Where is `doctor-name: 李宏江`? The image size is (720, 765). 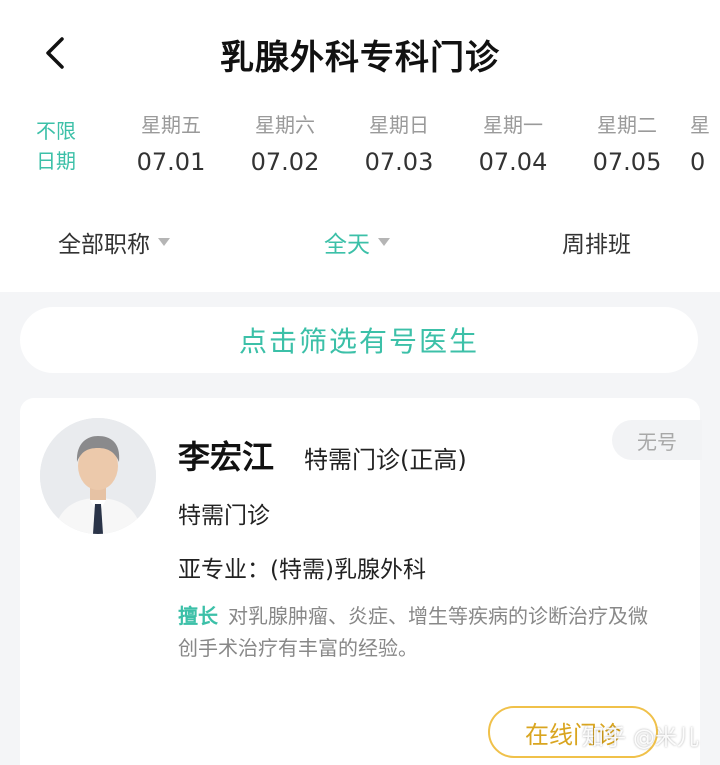 doctor-name: 李宏江 is located at coordinates (226, 457).